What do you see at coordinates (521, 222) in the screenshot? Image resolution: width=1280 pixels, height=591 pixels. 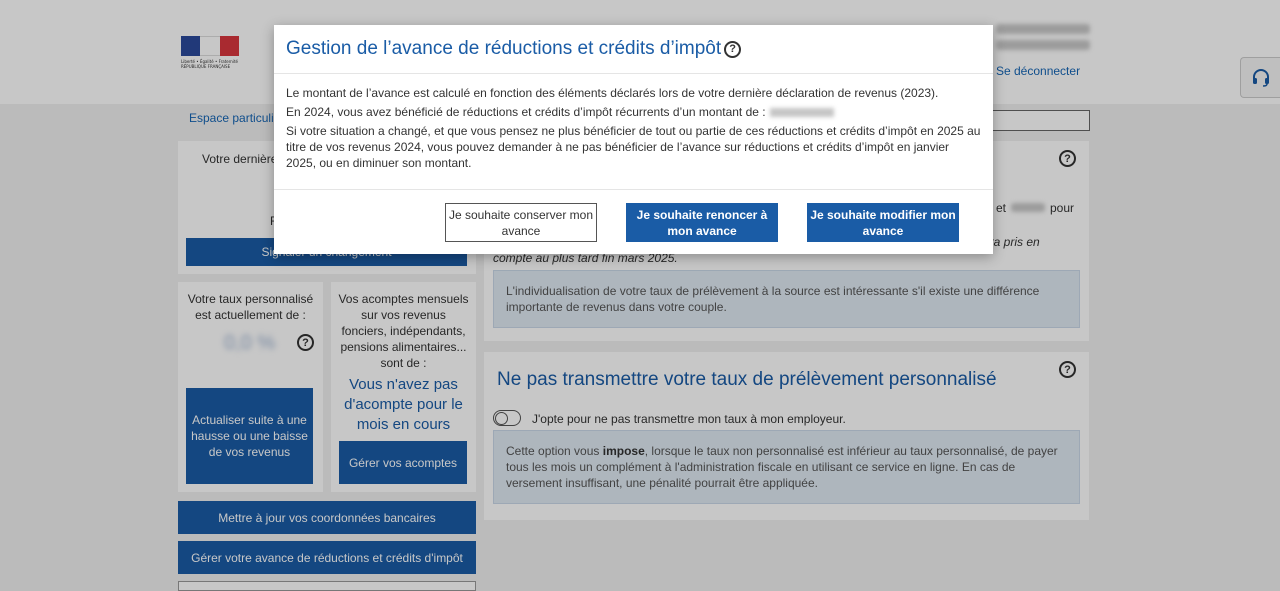 I see `keep-advance-button: Je souhaite conserver mon avance` at bounding box center [521, 222].